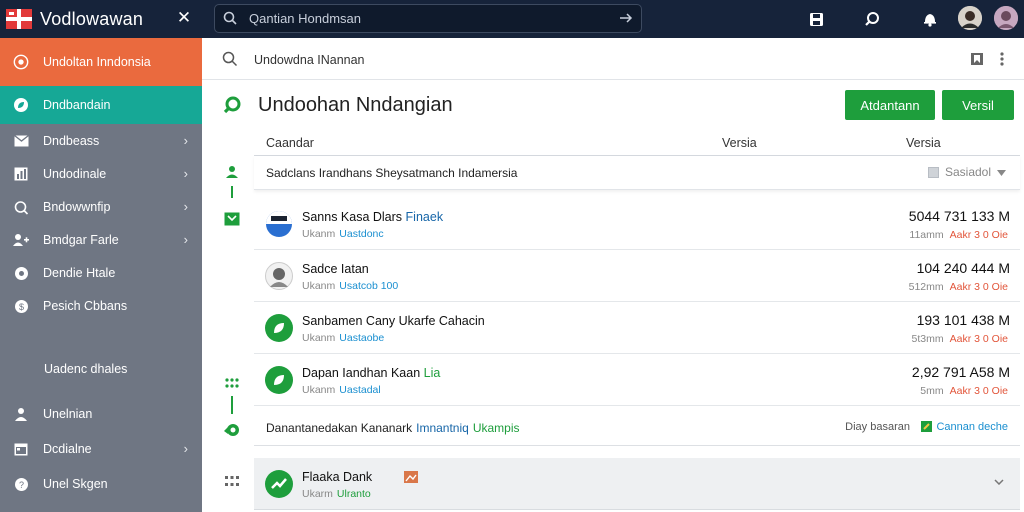 The image size is (1024, 512). What do you see at coordinates (432, 373) in the screenshot?
I see `row-name-highlight: Lia` at bounding box center [432, 373].